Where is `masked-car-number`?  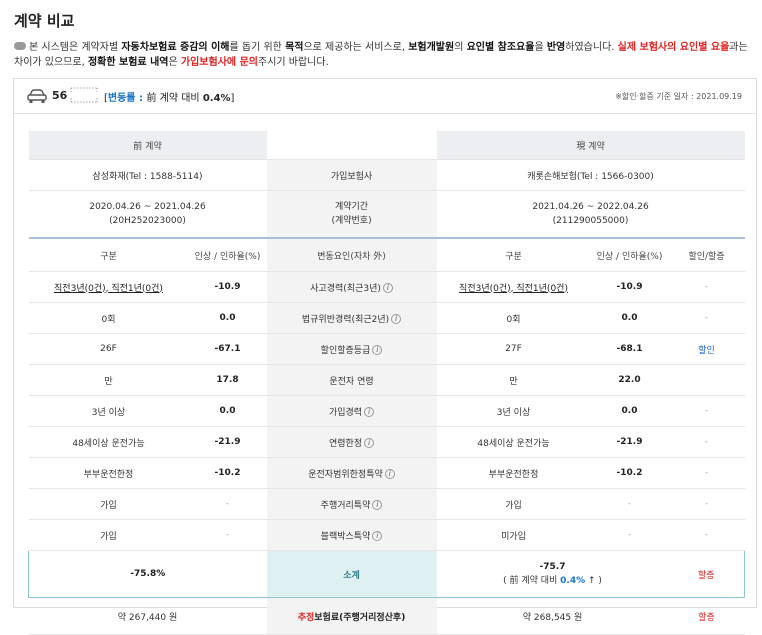
masked-car-number is located at coordinates (84, 95).